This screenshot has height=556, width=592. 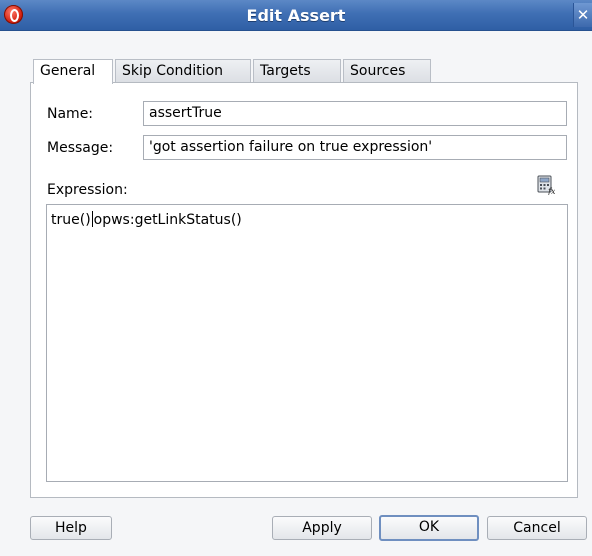 What do you see at coordinates (167, 220) in the screenshot?
I see `expression-text-after-caret: opws:getLinkStatus()` at bounding box center [167, 220].